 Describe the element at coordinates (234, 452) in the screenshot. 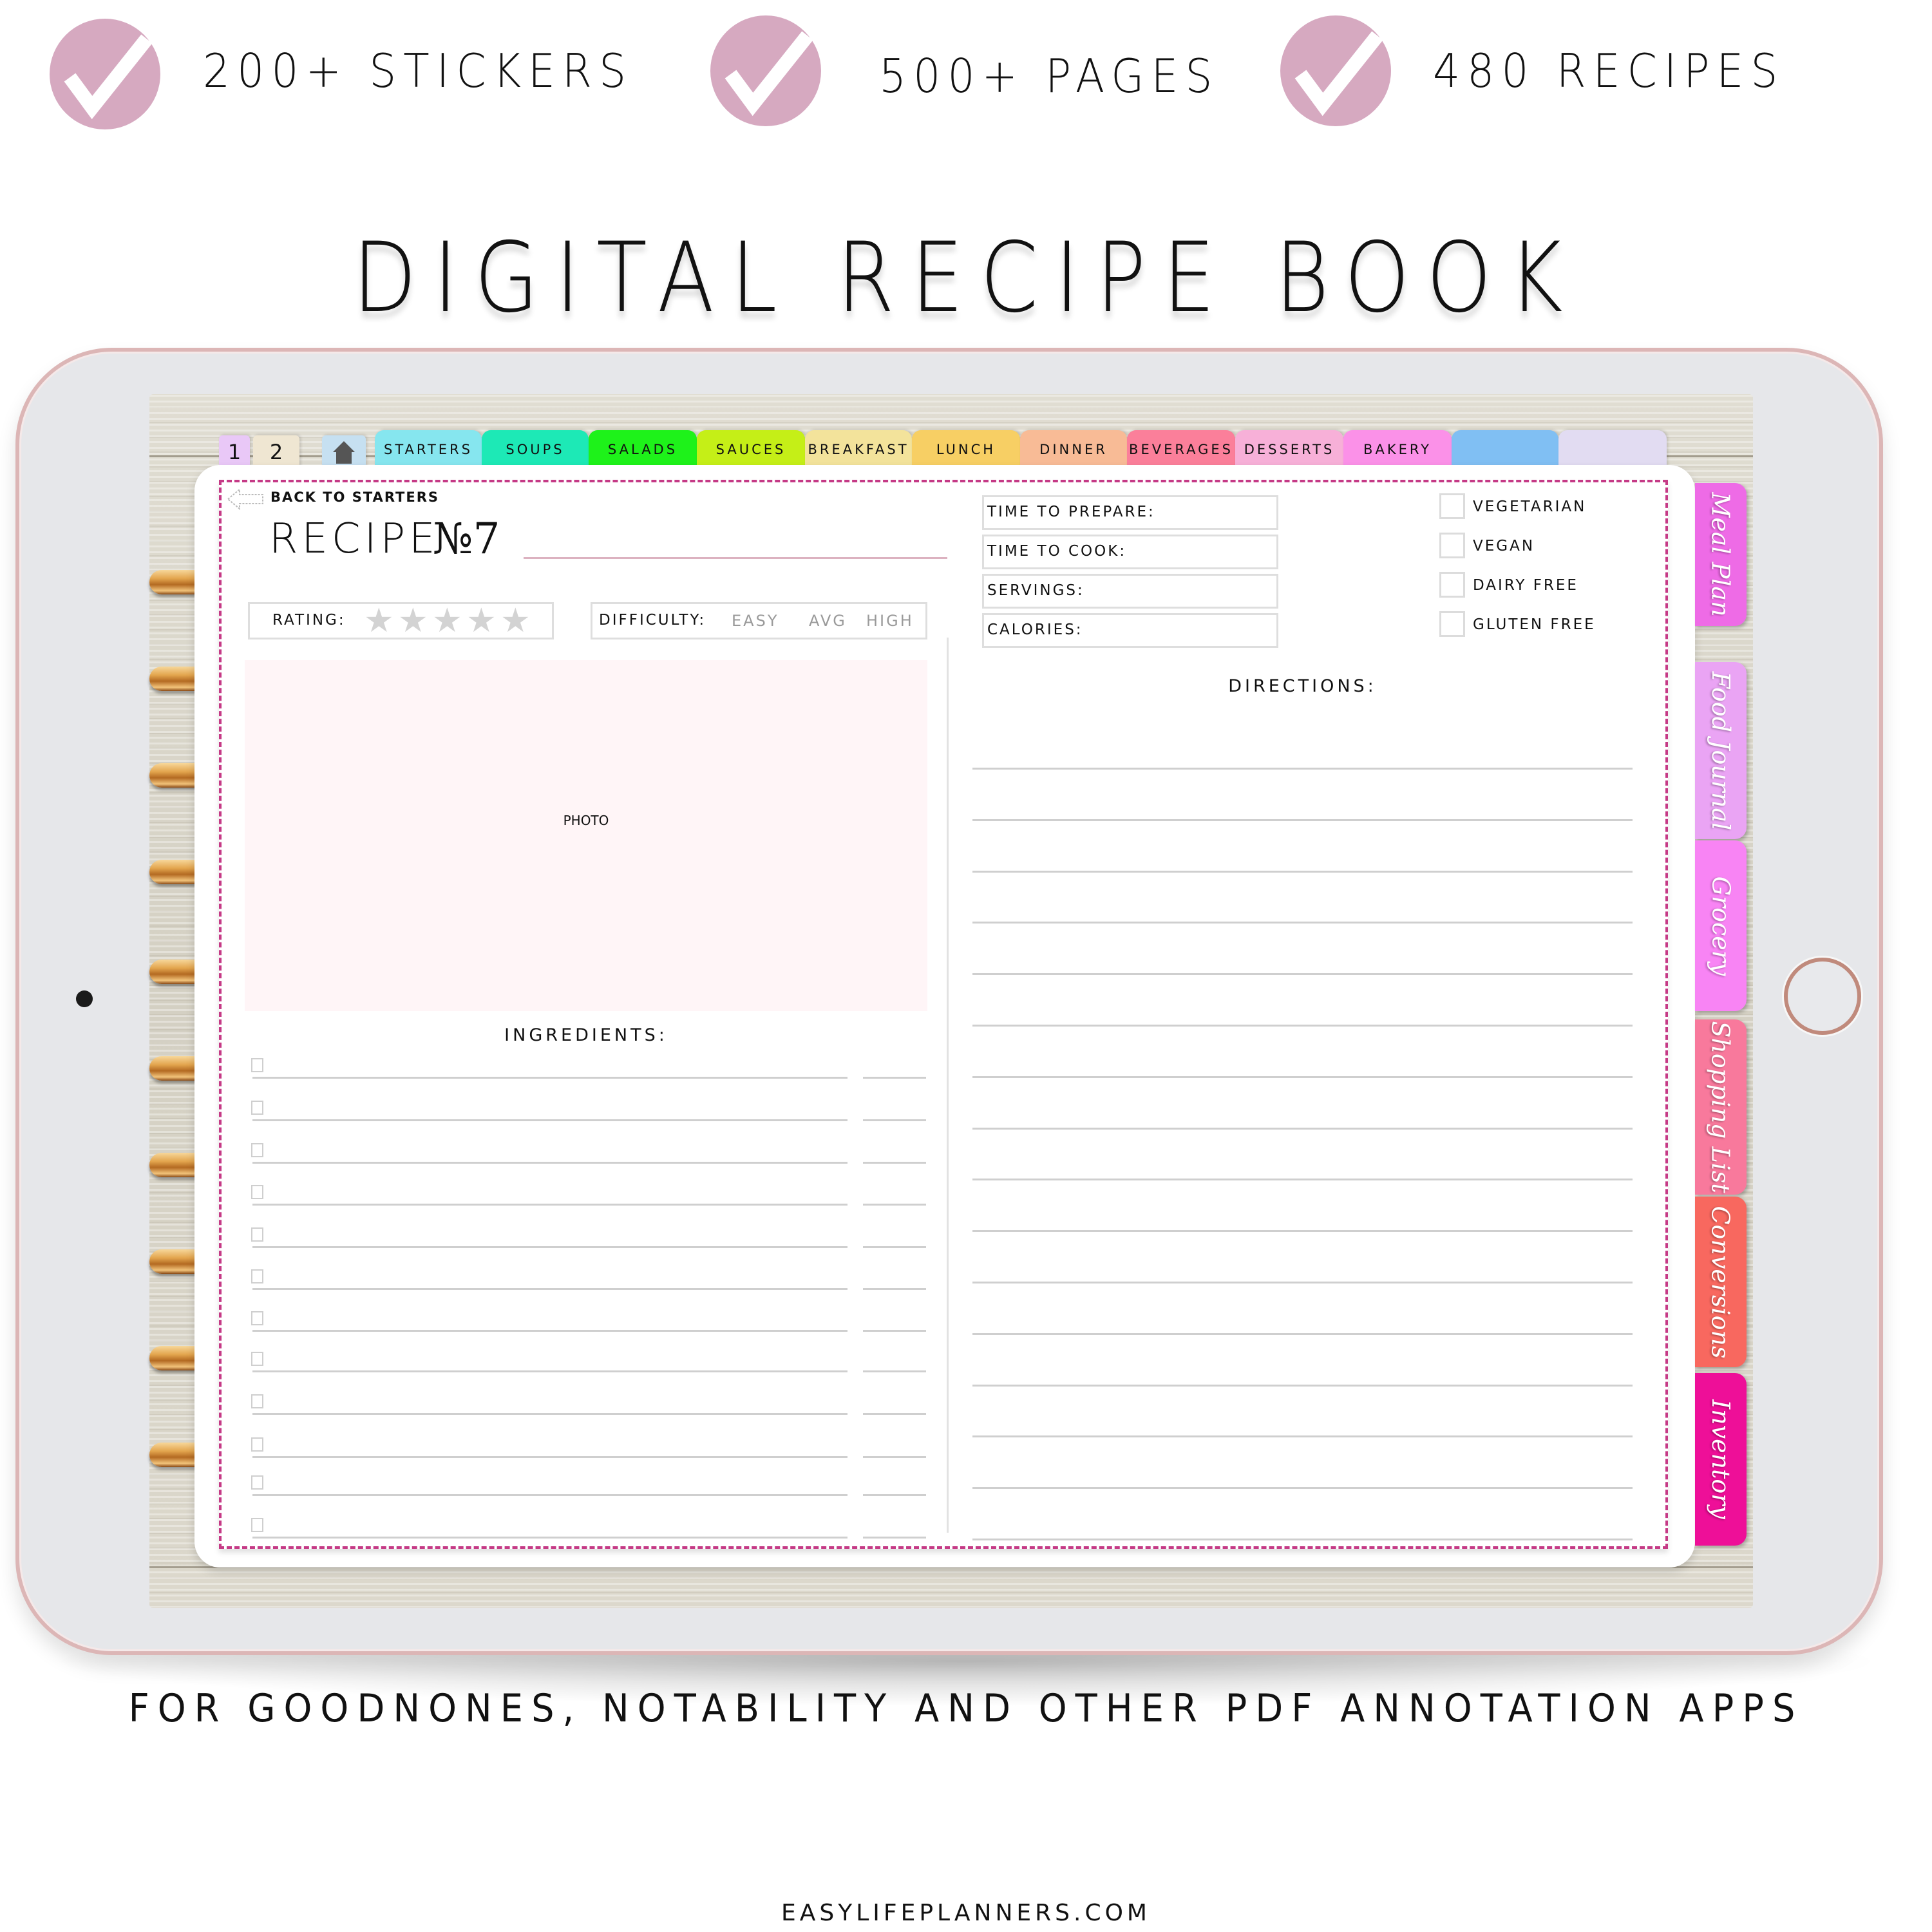

I see `tab-page-1: 1` at that location.